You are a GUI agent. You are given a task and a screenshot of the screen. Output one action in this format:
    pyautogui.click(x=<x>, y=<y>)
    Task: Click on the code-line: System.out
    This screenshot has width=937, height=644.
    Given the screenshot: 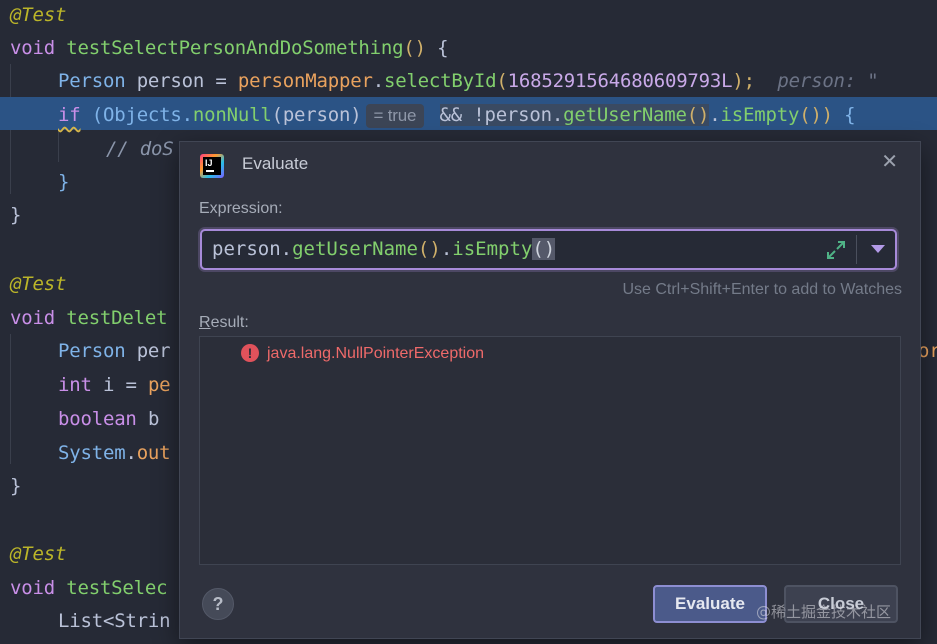 What is the action you would take?
    pyautogui.click(x=114, y=453)
    